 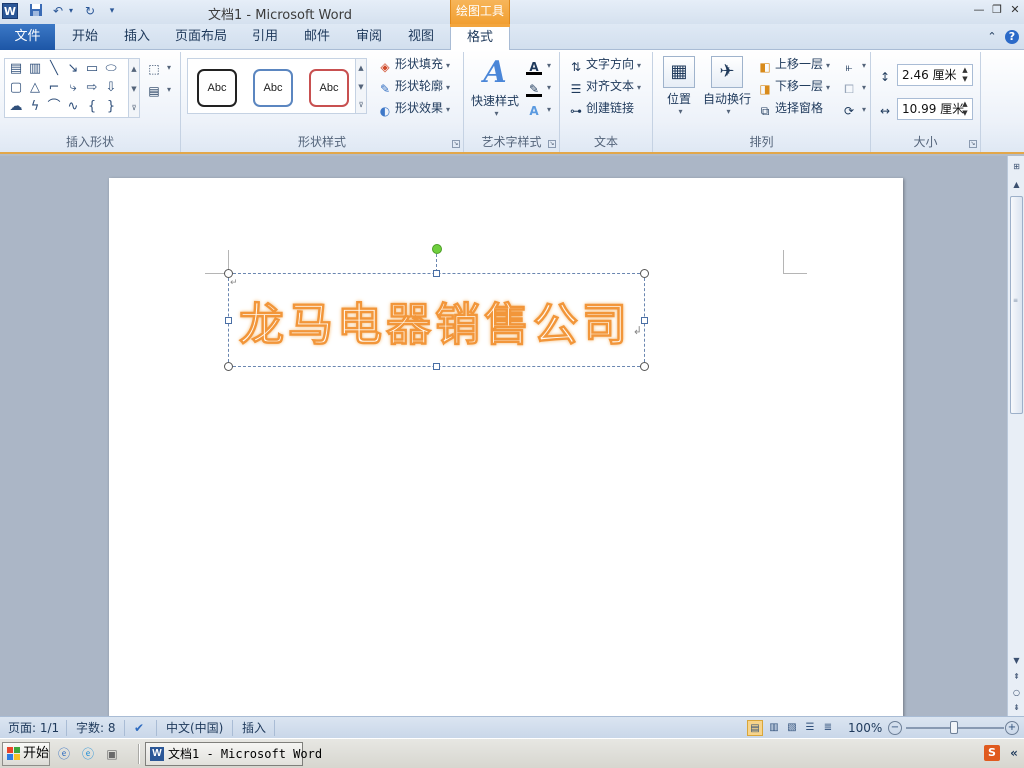 What do you see at coordinates (853, 64) in the screenshot?
I see `align-button: ⫦ ▾` at bounding box center [853, 64].